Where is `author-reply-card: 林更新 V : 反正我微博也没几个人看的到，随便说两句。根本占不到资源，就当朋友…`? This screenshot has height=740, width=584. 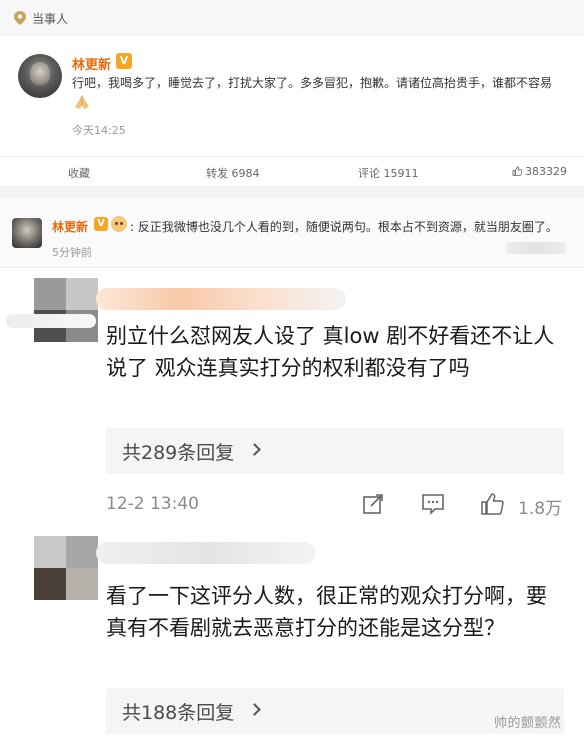
author-reply-card: 林更新 V : 反正我微博也没几个人看的到，随便说两句。根本占不到资源，就当朋友… is located at coordinates (292, 233).